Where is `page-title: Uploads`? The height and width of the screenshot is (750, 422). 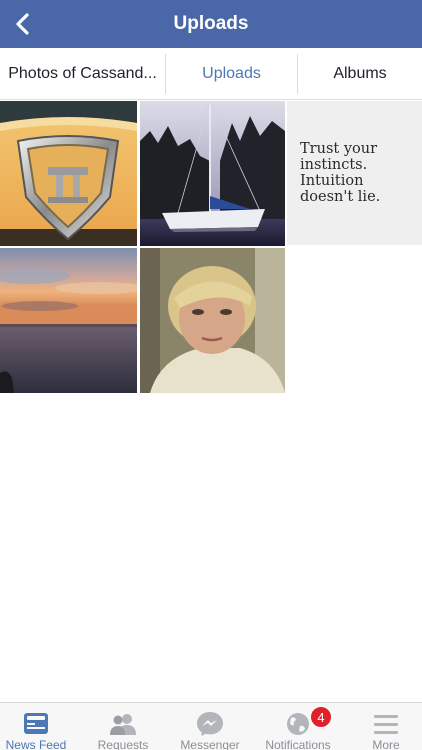
page-title: Uploads is located at coordinates (211, 23).